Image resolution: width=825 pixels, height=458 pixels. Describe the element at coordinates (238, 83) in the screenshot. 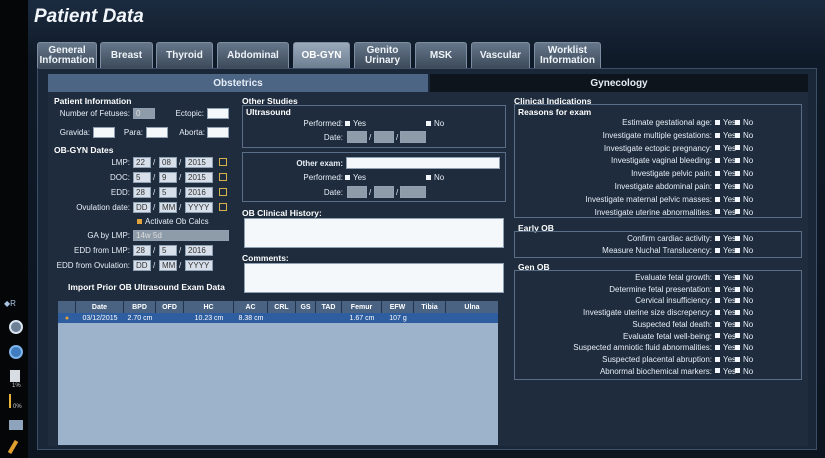

I see `subtab-obstetrics: Obstetrics` at that location.